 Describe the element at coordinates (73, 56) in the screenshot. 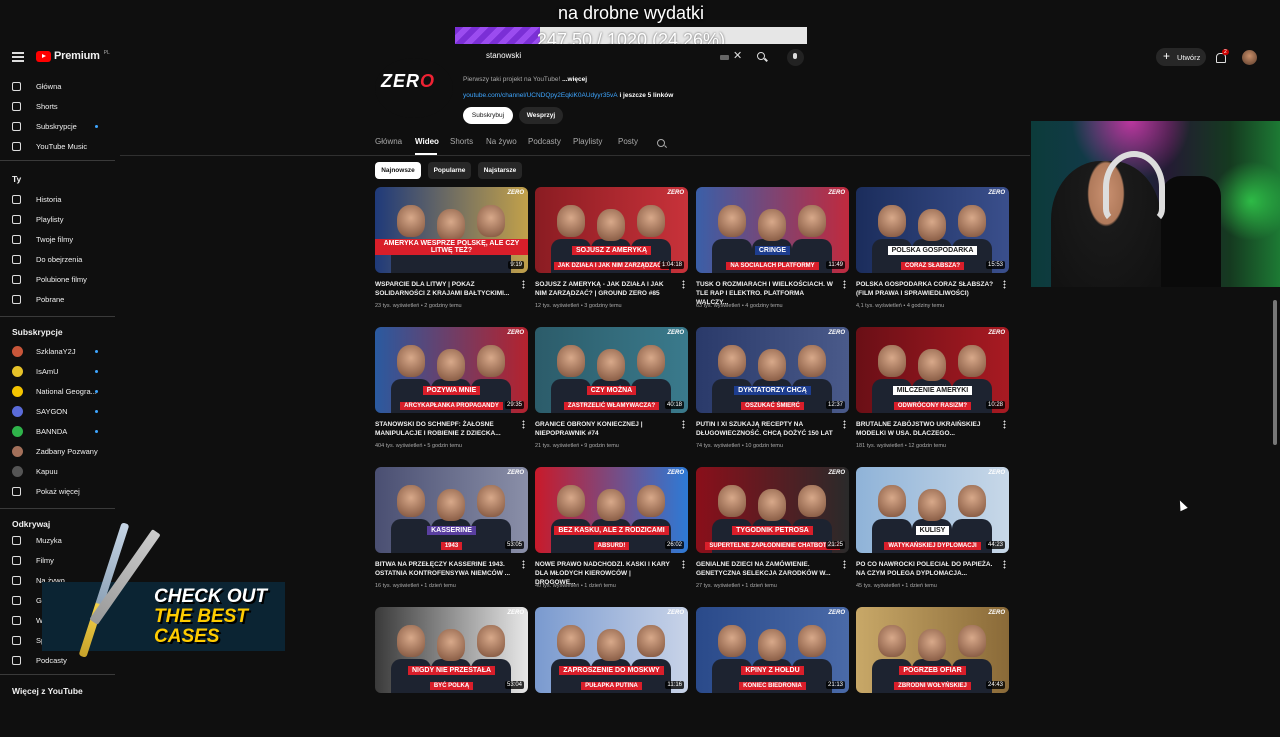

I see `youtube-premium-logo: Premium PL` at that location.